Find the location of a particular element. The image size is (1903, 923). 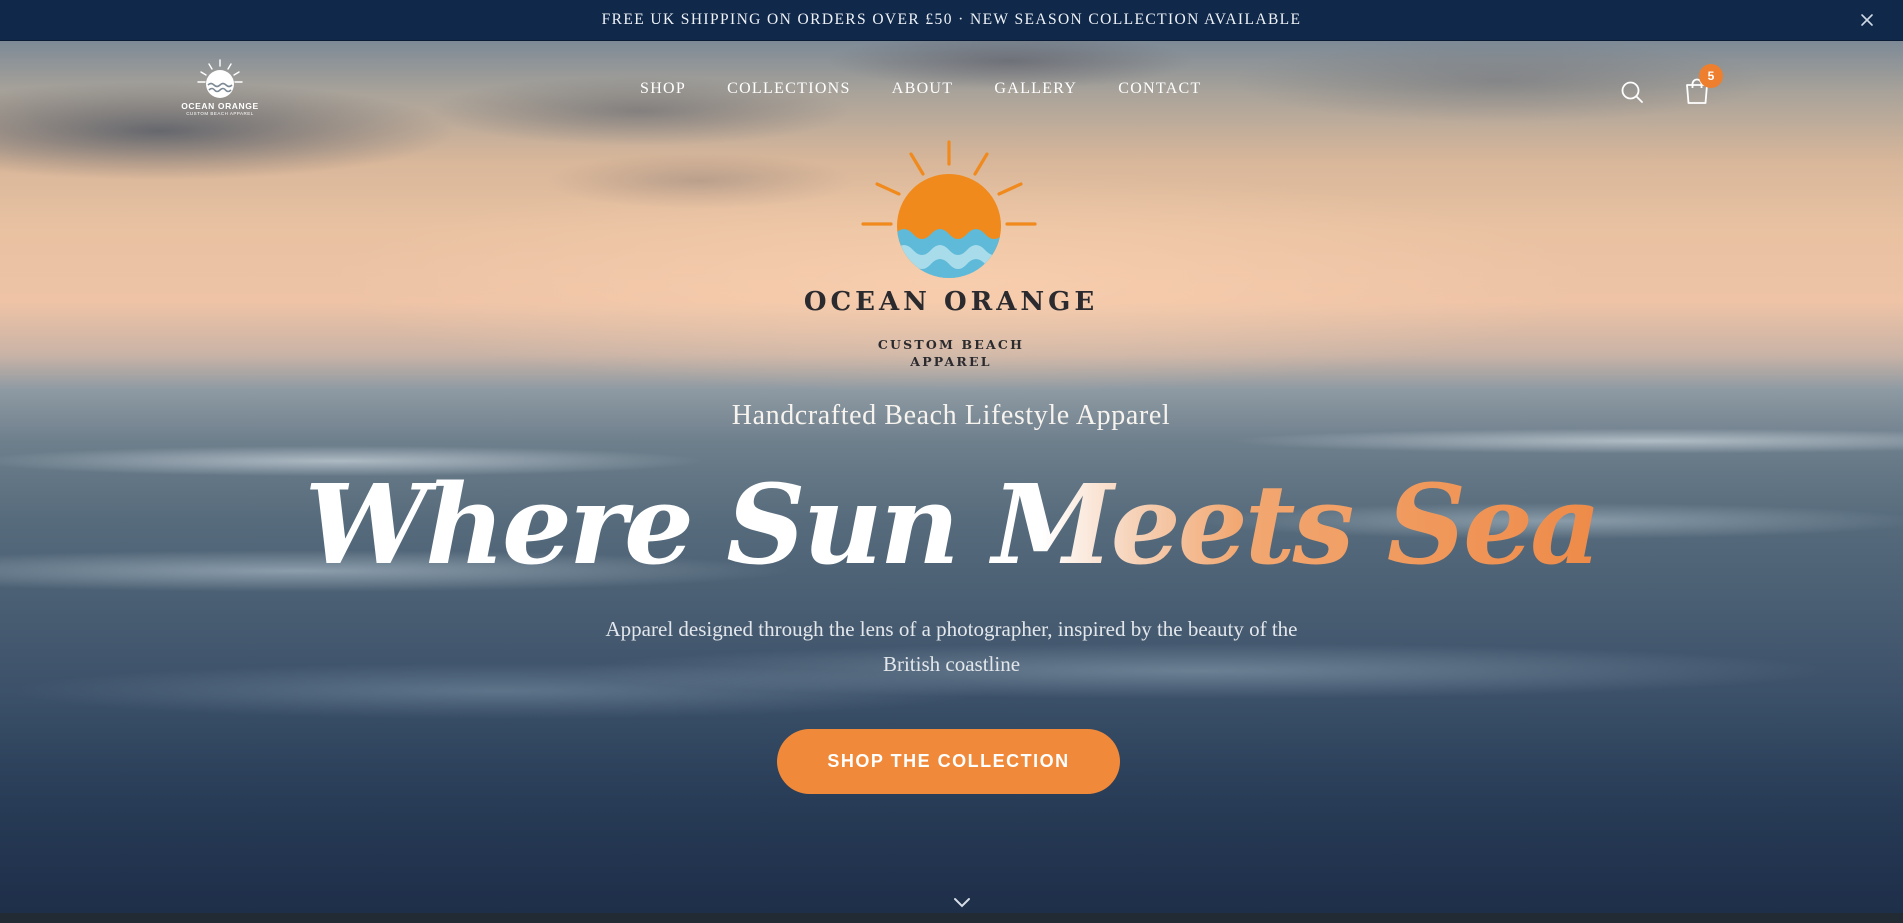

site-logo: OCEAN ORANGE CUSTOM BEACH APPAREL is located at coordinates (220, 94).